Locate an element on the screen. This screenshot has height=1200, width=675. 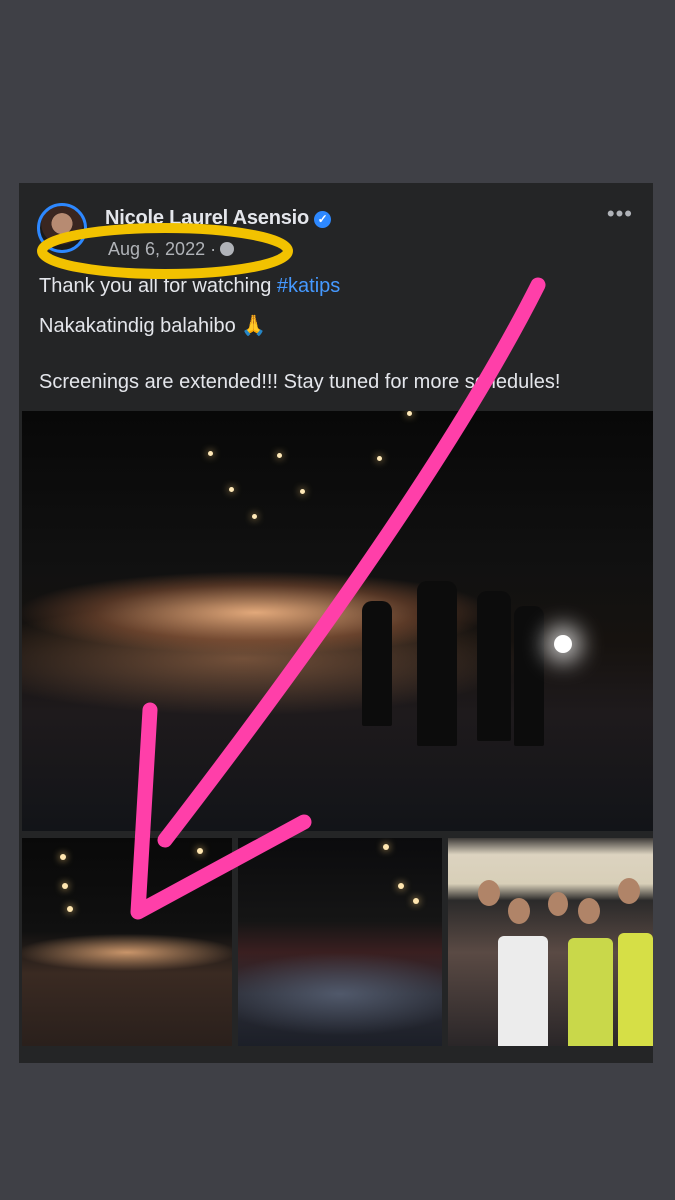
avatar is located at coordinates (62, 228).